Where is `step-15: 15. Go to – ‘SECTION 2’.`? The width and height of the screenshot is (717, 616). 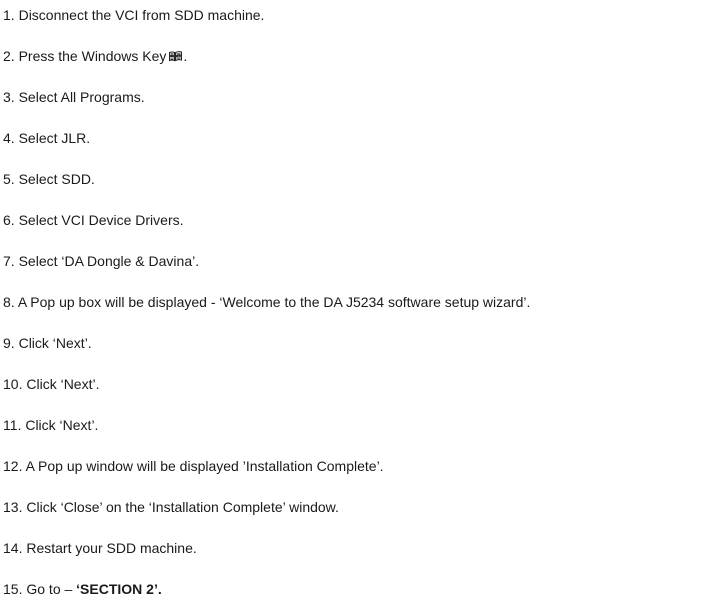 step-15: 15. Go to – ‘SECTION 2’. is located at coordinates (82, 589).